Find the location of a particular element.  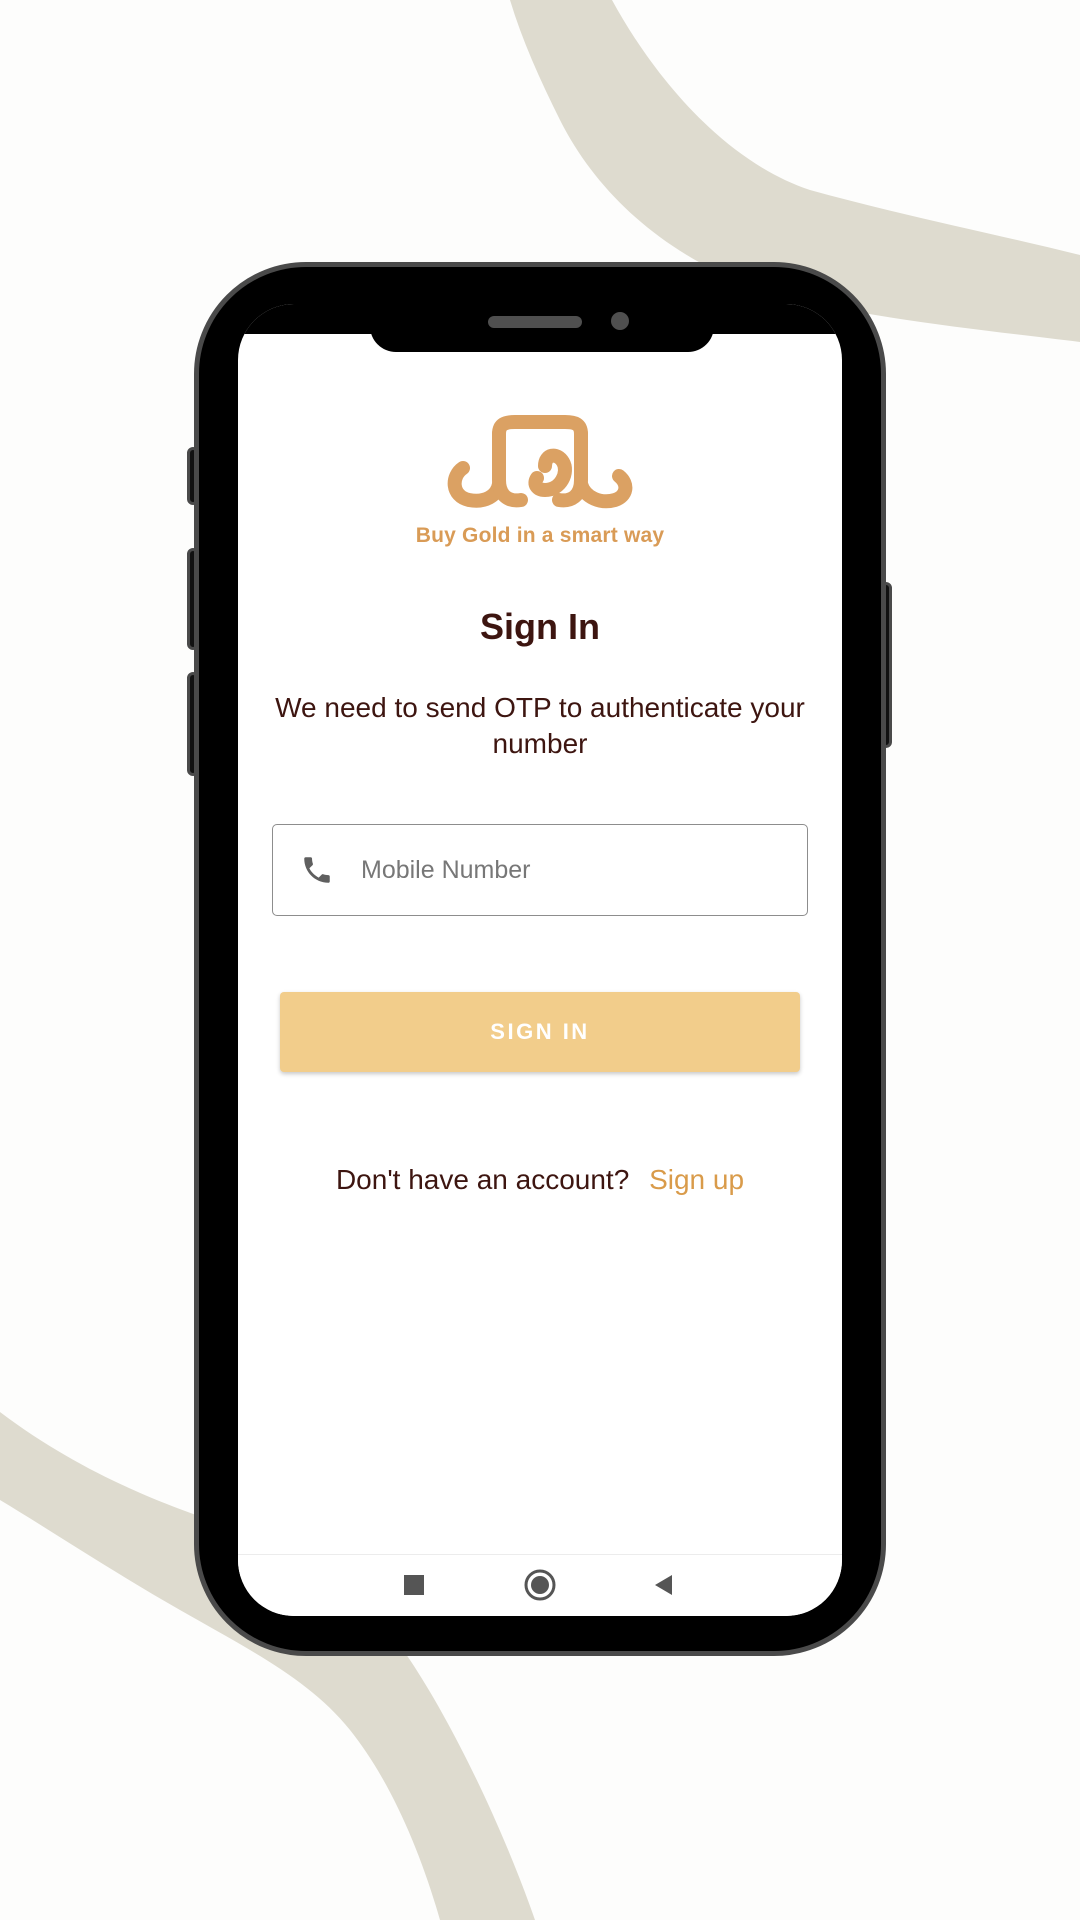

android-navigation-bar is located at coordinates (540, 1585).